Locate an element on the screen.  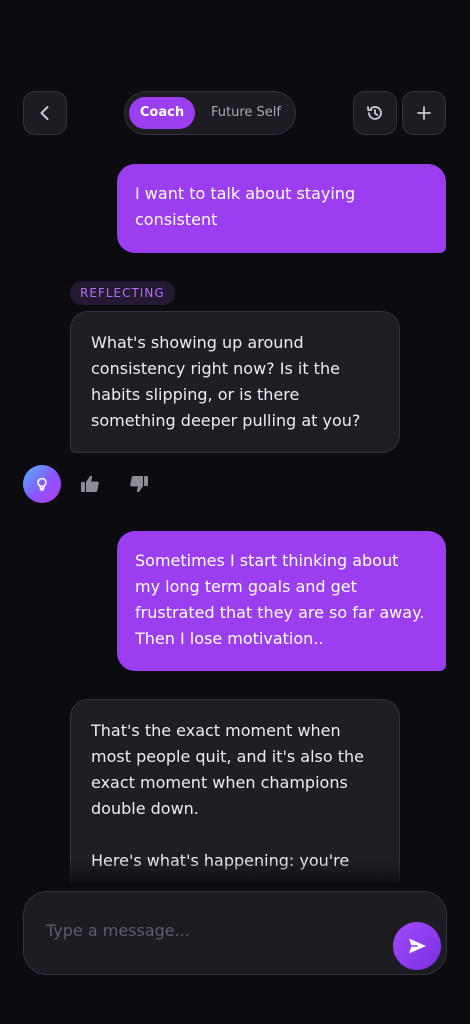
back-button is located at coordinates (45, 113).